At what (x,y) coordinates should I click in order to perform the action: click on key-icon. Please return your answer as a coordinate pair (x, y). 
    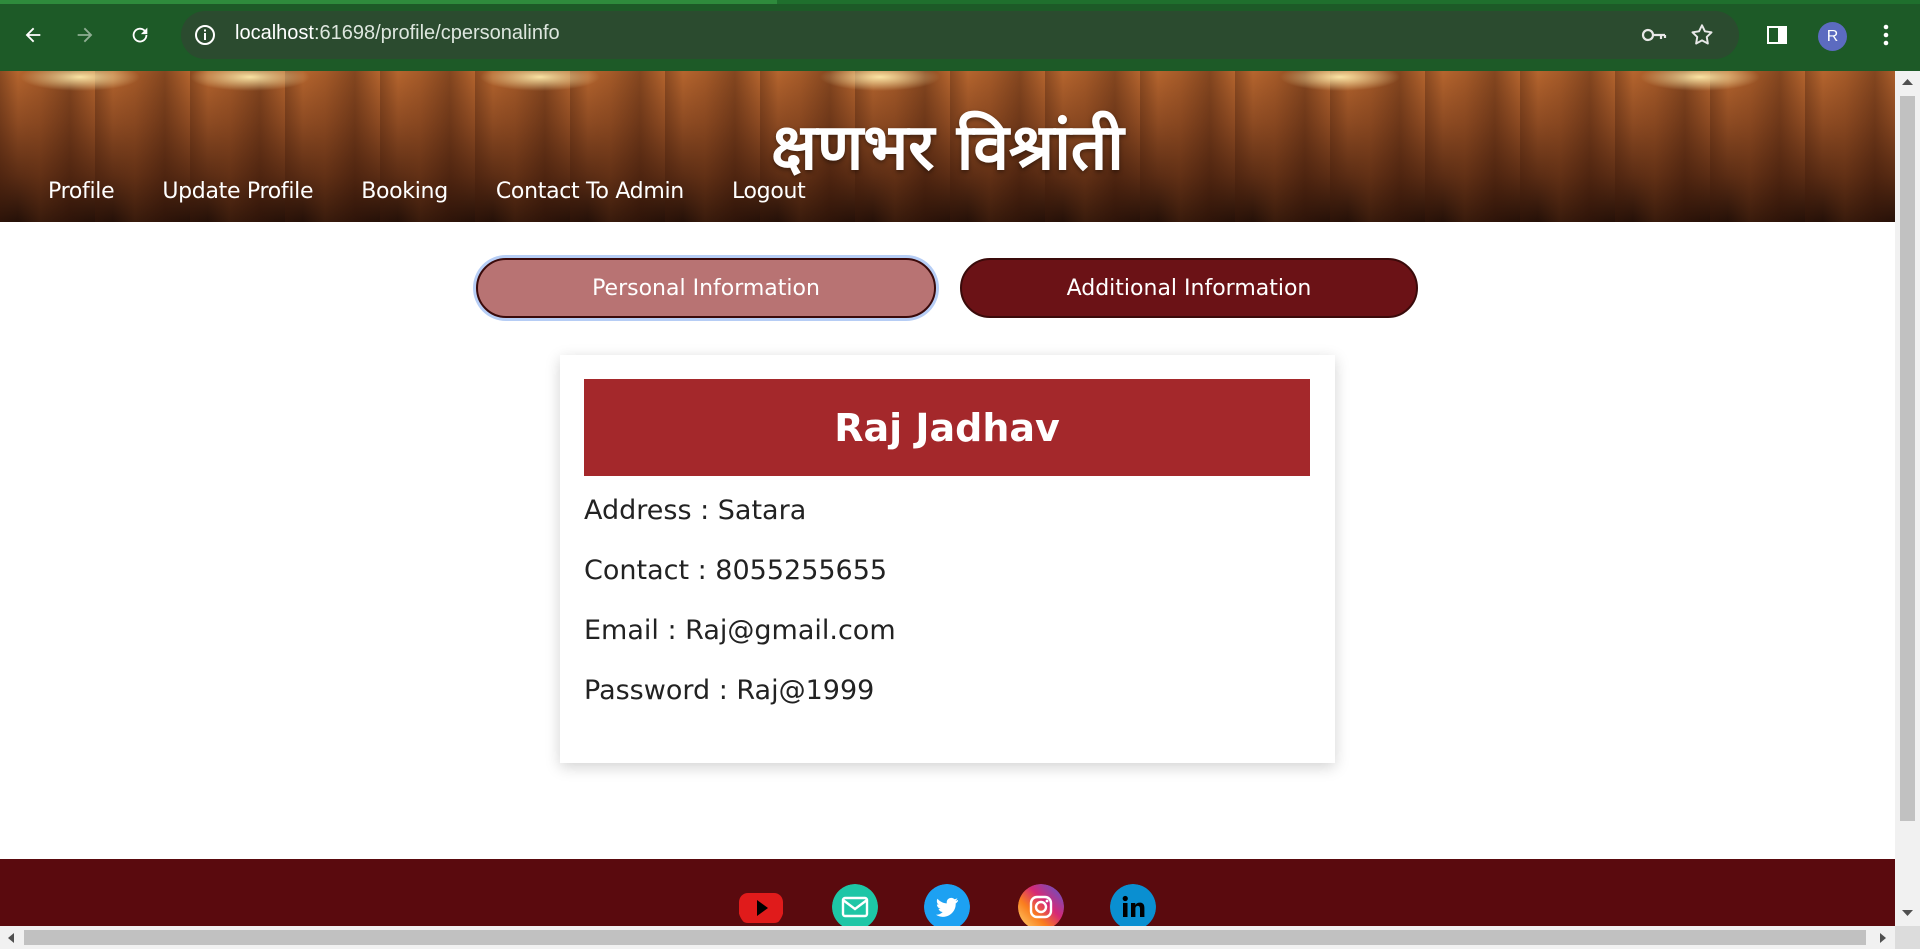
    Looking at the image, I should click on (1654, 35).